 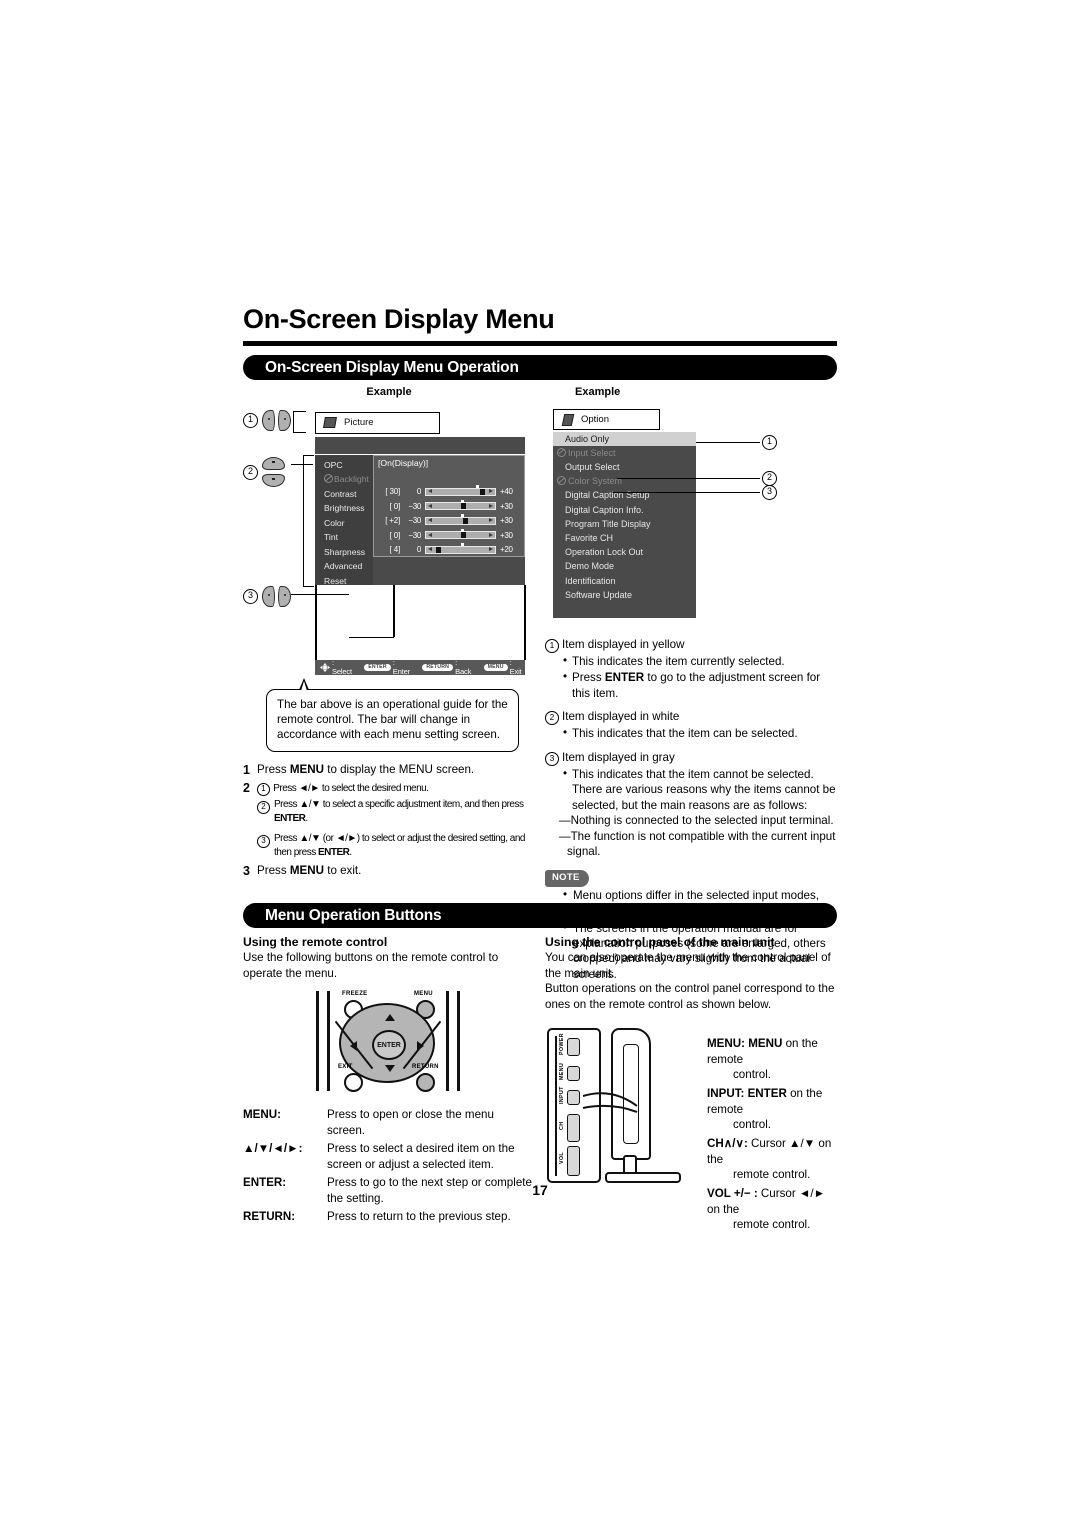 What do you see at coordinates (624, 467) in the screenshot?
I see `option-item-output-select: Output Select` at bounding box center [624, 467].